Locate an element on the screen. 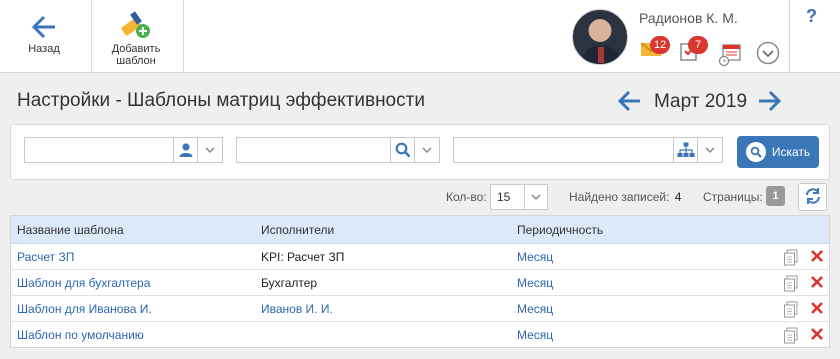 This screenshot has width=840, height=359. table-row: Расчет ЗП KPI: Расчет ЗП Месяц is located at coordinates (420, 257).